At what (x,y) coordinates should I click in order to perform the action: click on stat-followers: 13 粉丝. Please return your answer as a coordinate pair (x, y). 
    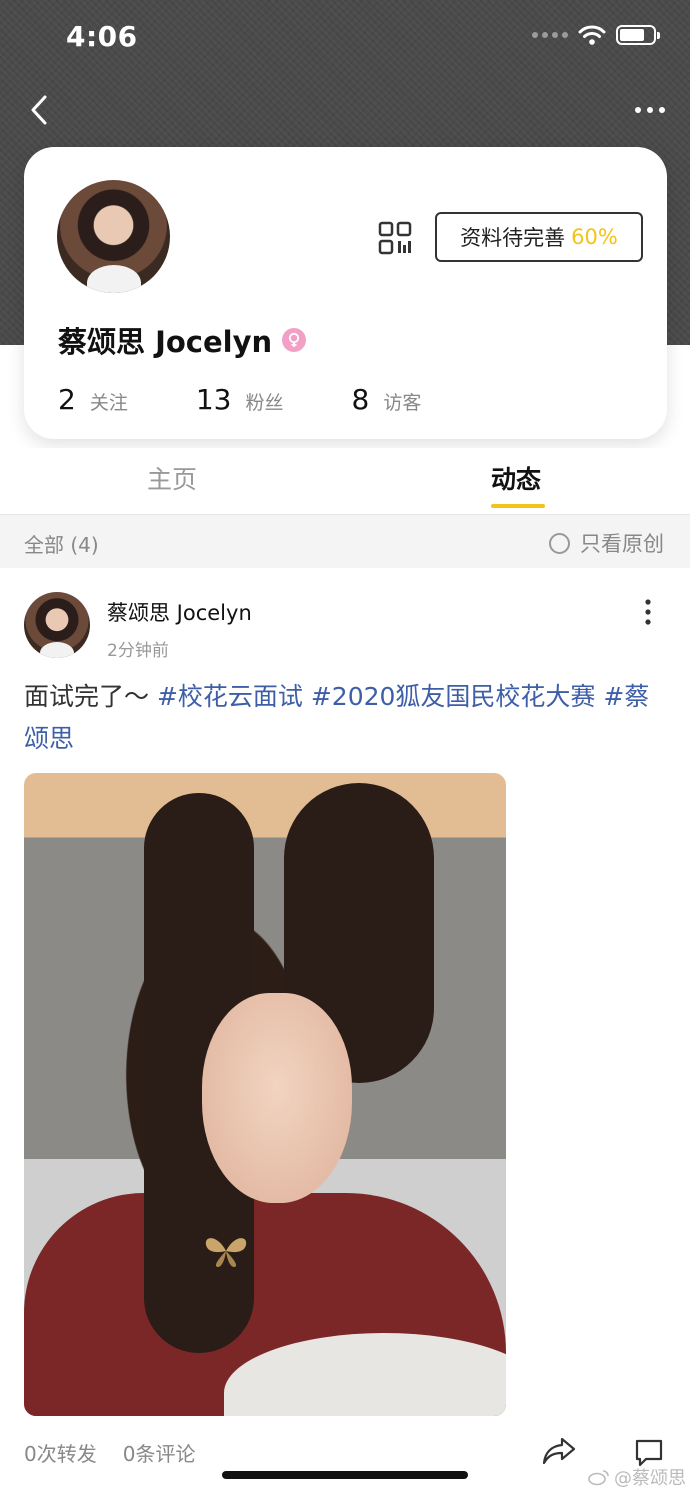
    Looking at the image, I should click on (240, 399).